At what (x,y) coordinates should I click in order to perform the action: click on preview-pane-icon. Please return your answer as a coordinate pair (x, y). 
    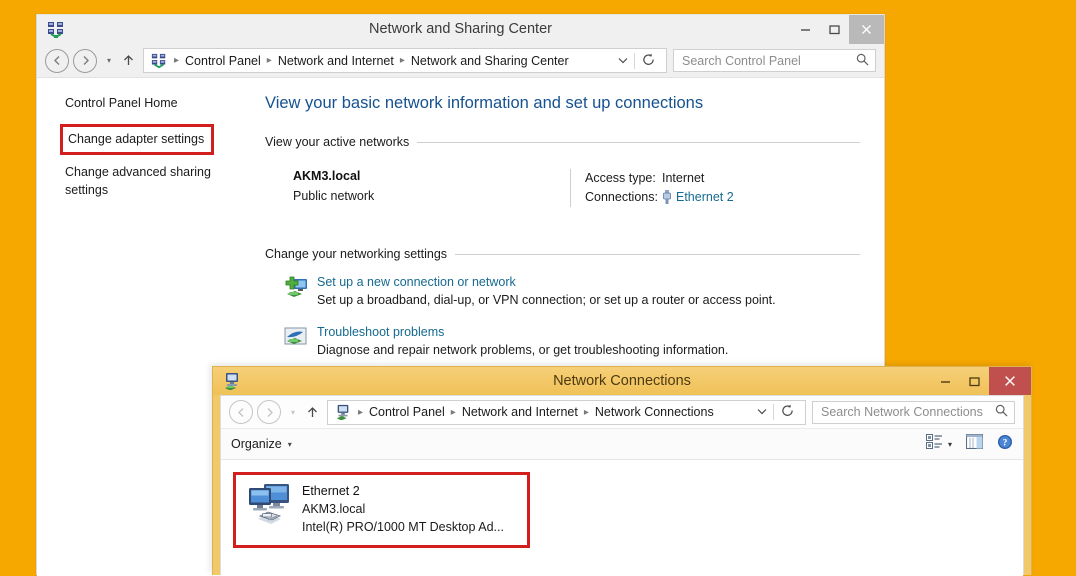
    Looking at the image, I should click on (974, 444).